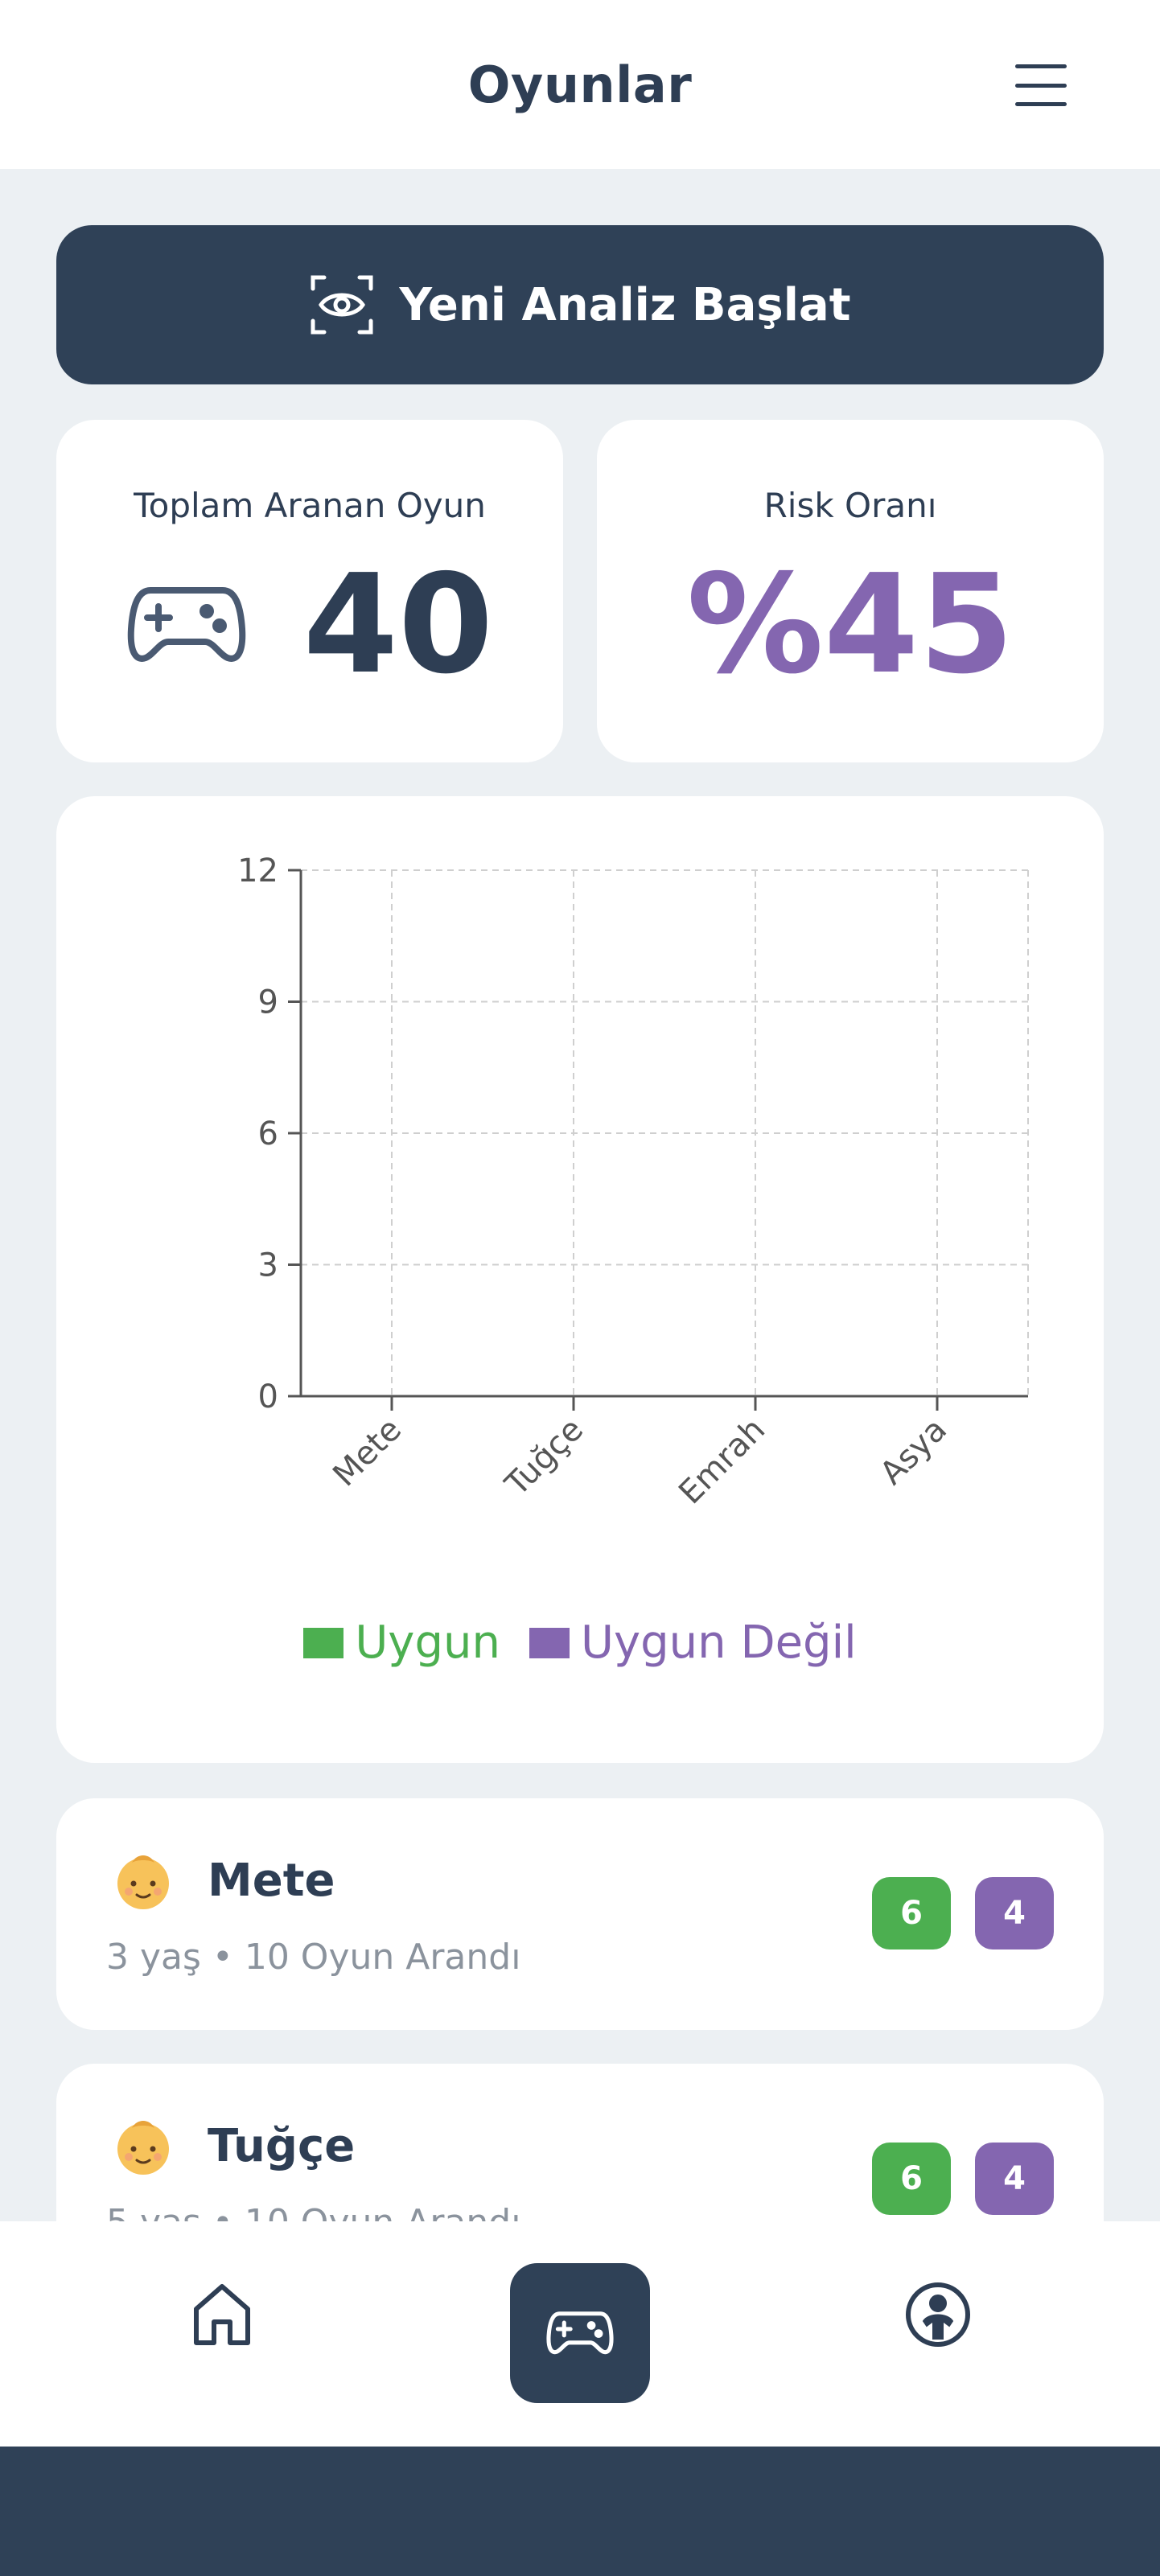 This screenshot has height=2576, width=1160. Describe the element at coordinates (850, 505) in the screenshot. I see `risk-rate-title: Risk Oranı` at that location.